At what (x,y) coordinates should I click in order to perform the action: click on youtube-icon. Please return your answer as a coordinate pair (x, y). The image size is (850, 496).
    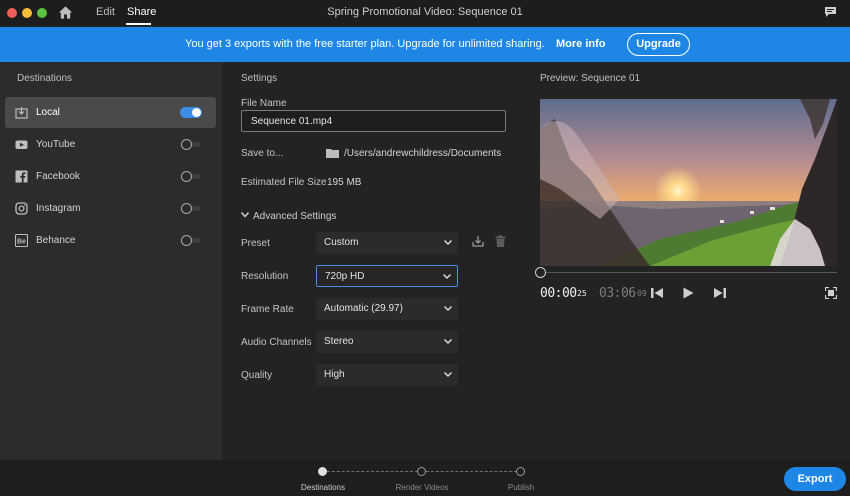
    Looking at the image, I should click on (21, 144).